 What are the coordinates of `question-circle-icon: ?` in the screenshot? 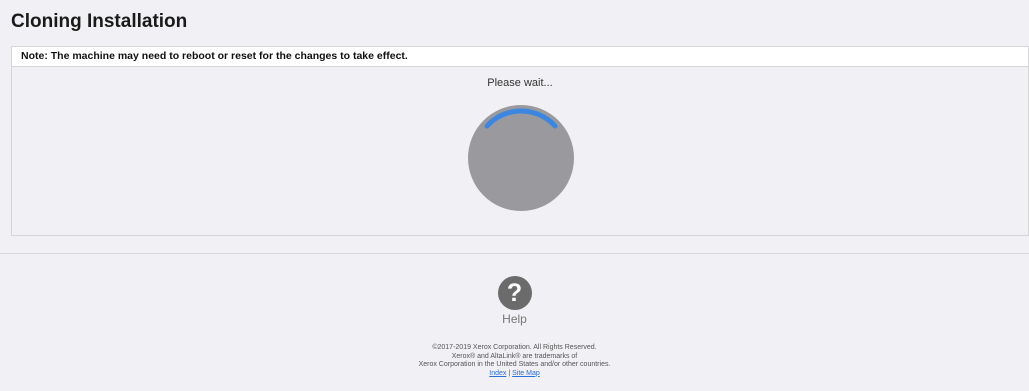 It's located at (514, 293).